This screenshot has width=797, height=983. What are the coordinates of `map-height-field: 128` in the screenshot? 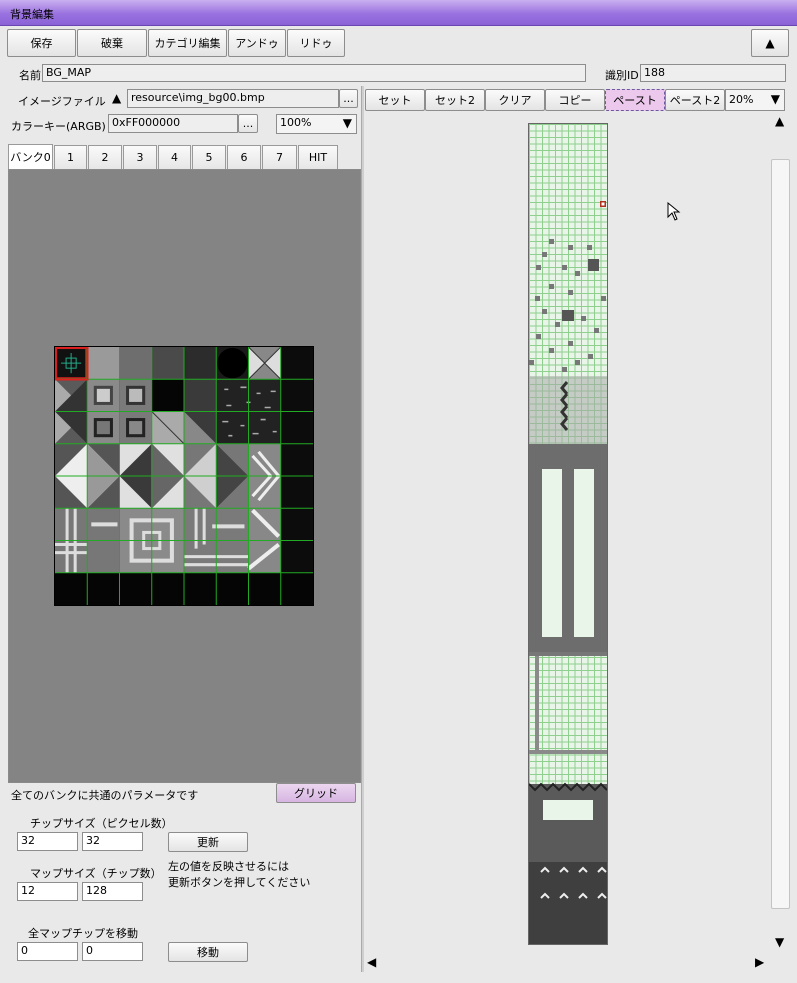 It's located at (112, 891).